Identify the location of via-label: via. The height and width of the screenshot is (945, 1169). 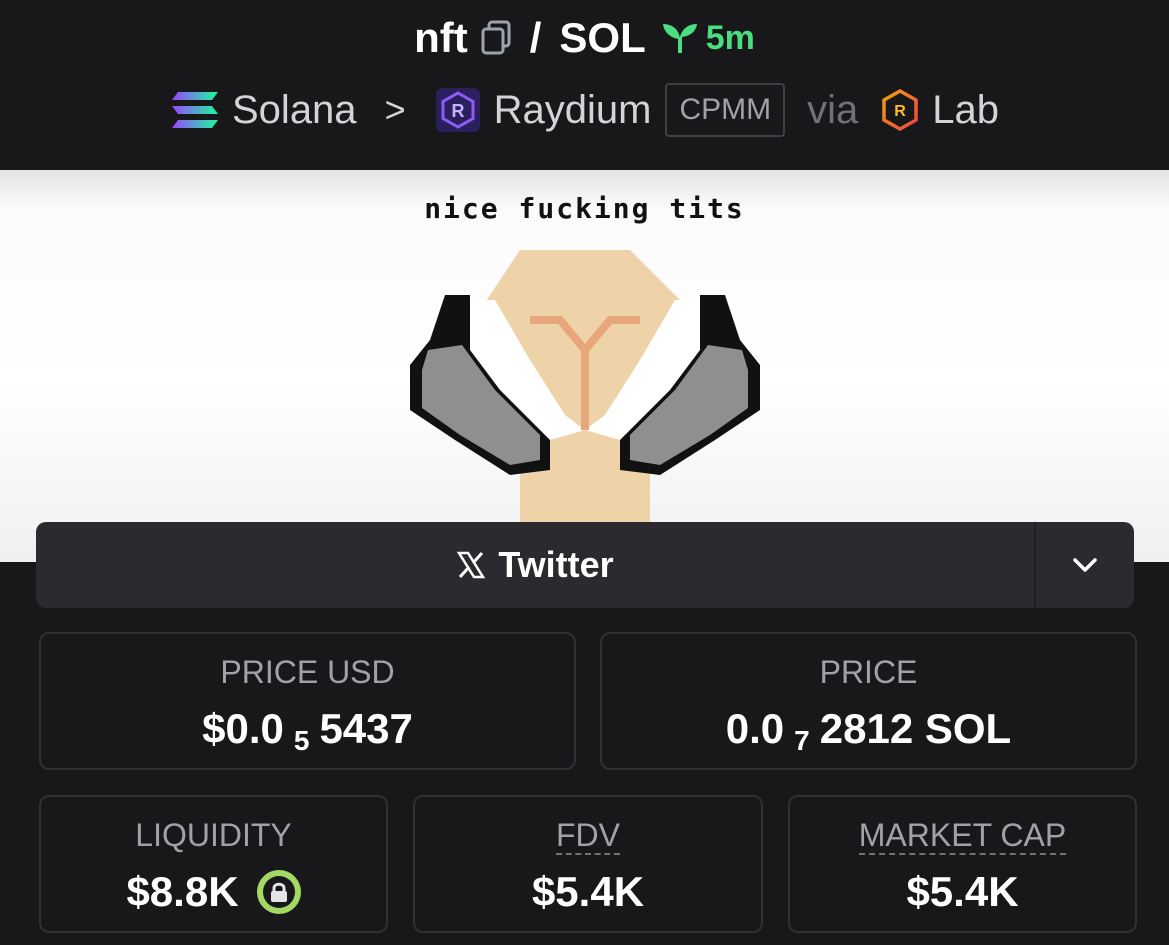
(833, 110).